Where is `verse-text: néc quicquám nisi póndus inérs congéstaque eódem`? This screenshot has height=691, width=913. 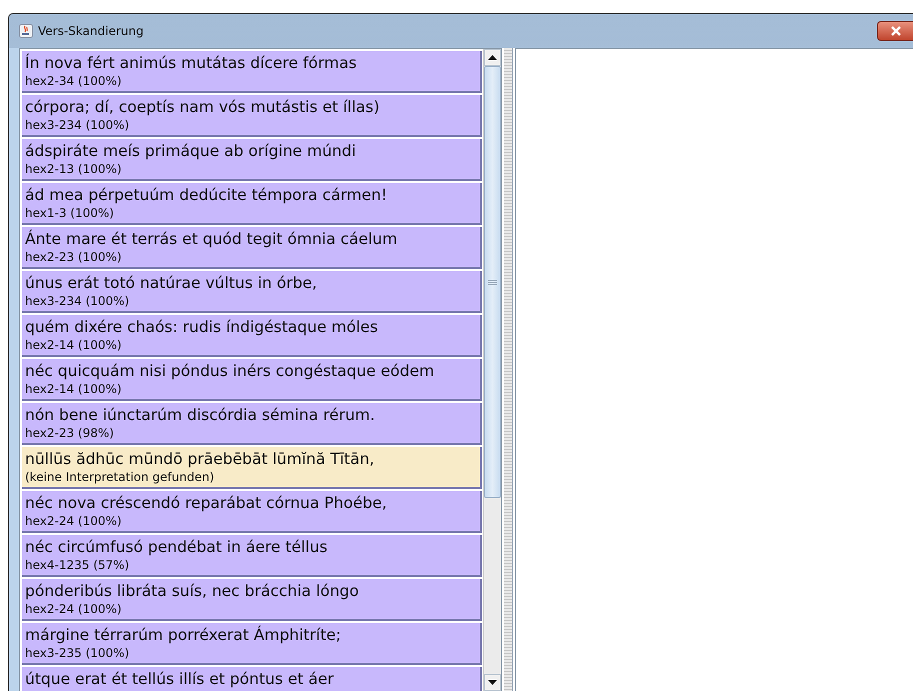 verse-text: néc quicquám nisi póndus inérs congéstaque eódem is located at coordinates (230, 371).